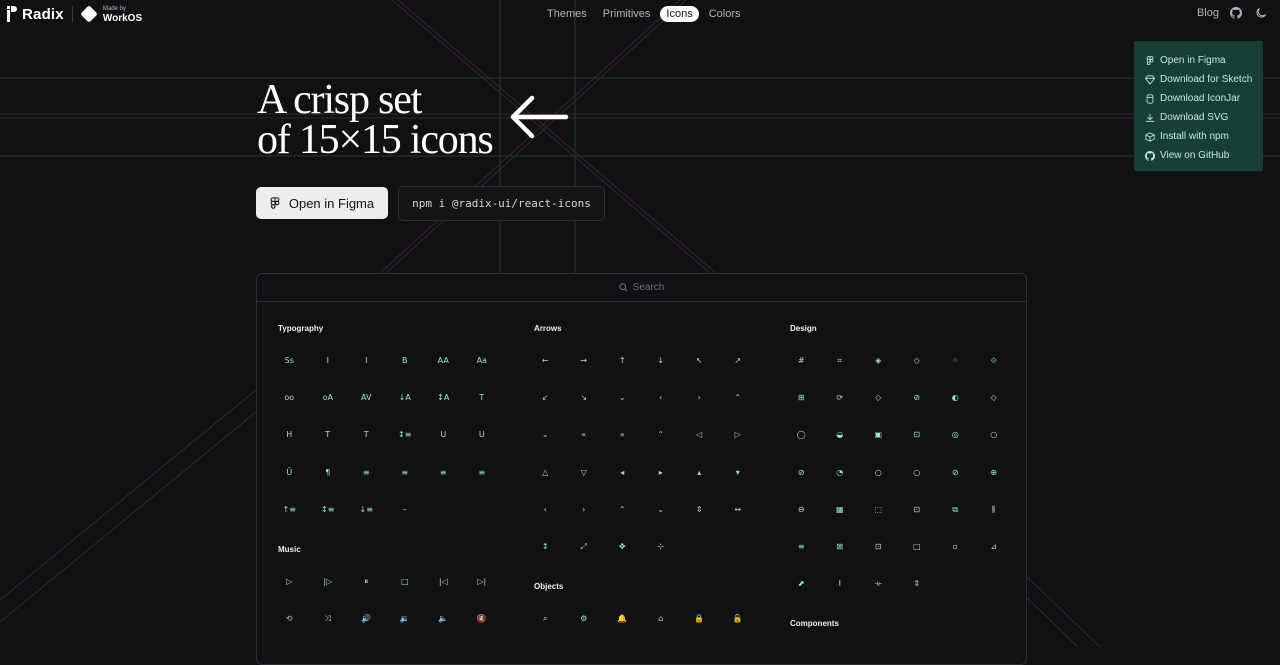 Image resolution: width=1280 pixels, height=665 pixels. What do you see at coordinates (801, 584) in the screenshot?
I see `design-icon-button: ⬈` at bounding box center [801, 584].